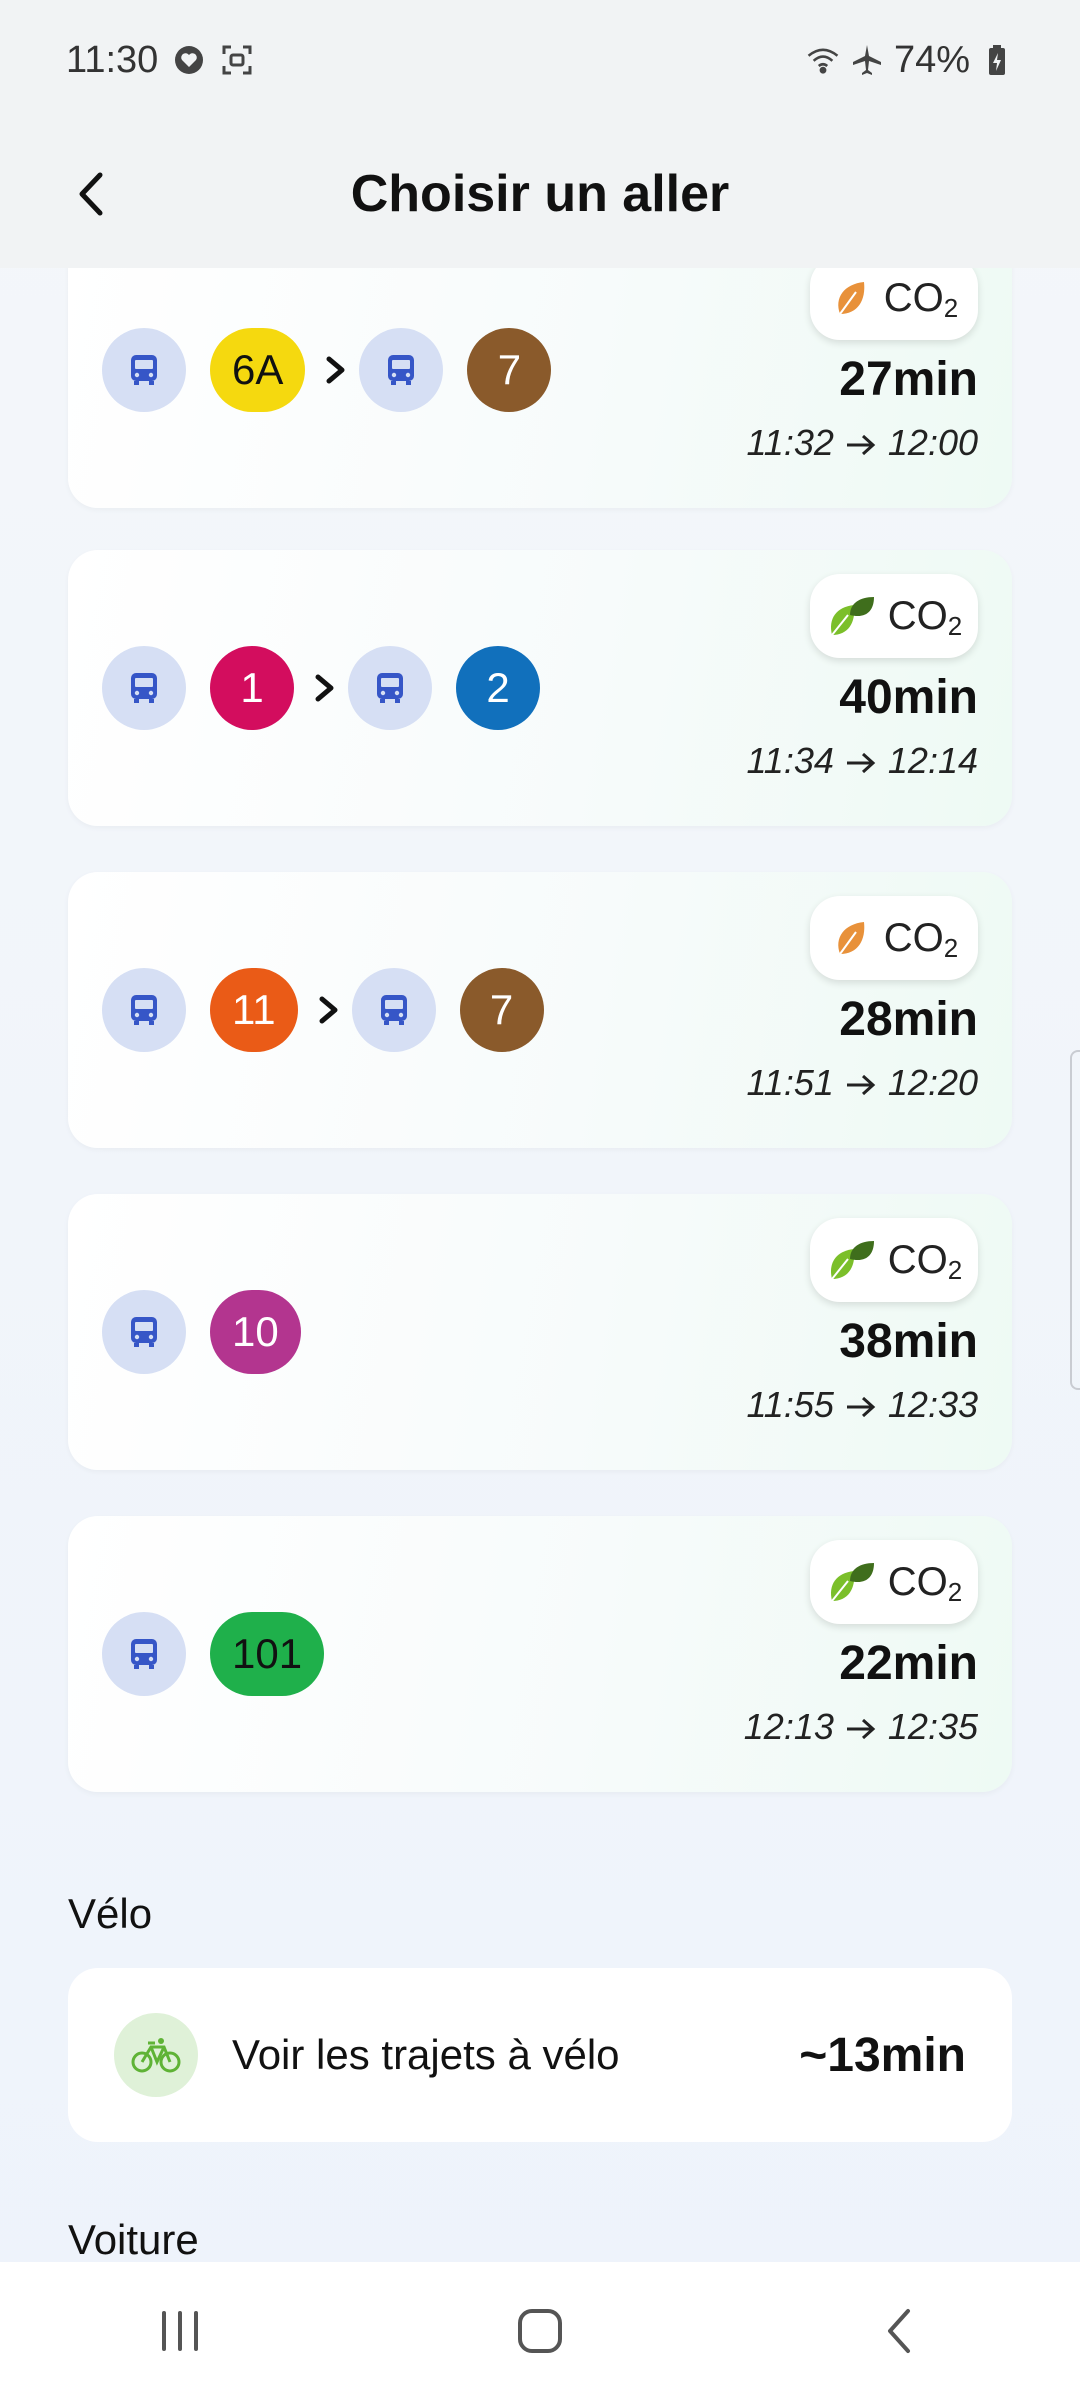 This screenshot has width=1080, height=2400. I want to click on status-time: 11:30, so click(112, 59).